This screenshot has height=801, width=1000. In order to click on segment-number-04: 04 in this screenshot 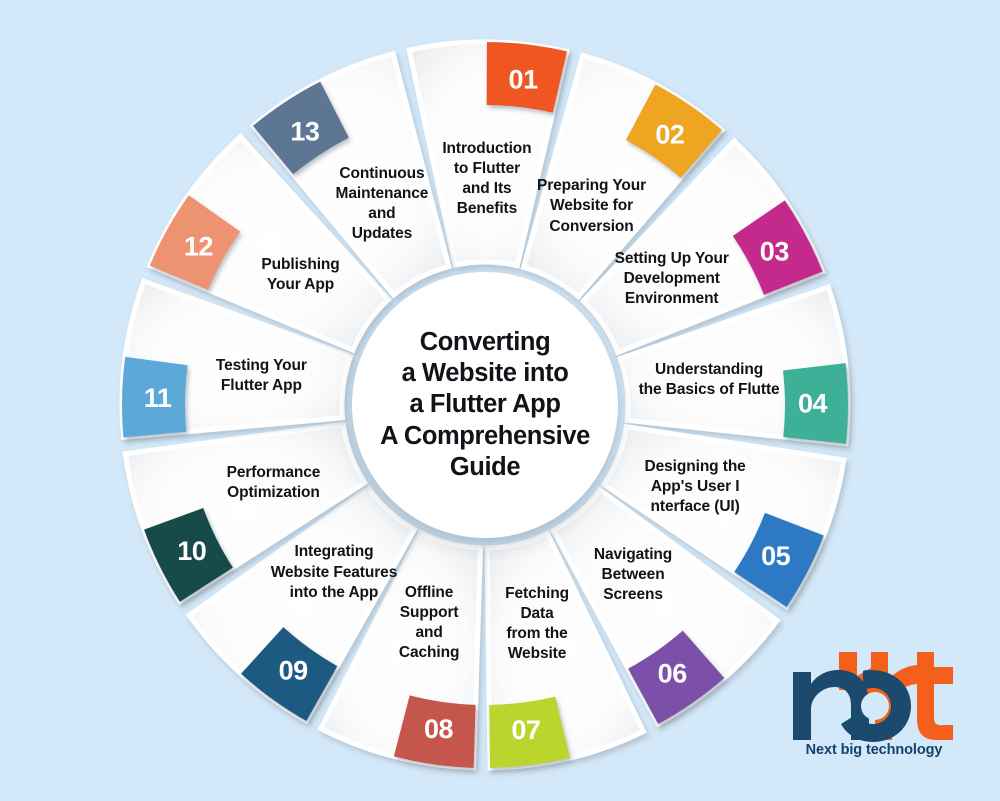, I will do `click(813, 404)`.